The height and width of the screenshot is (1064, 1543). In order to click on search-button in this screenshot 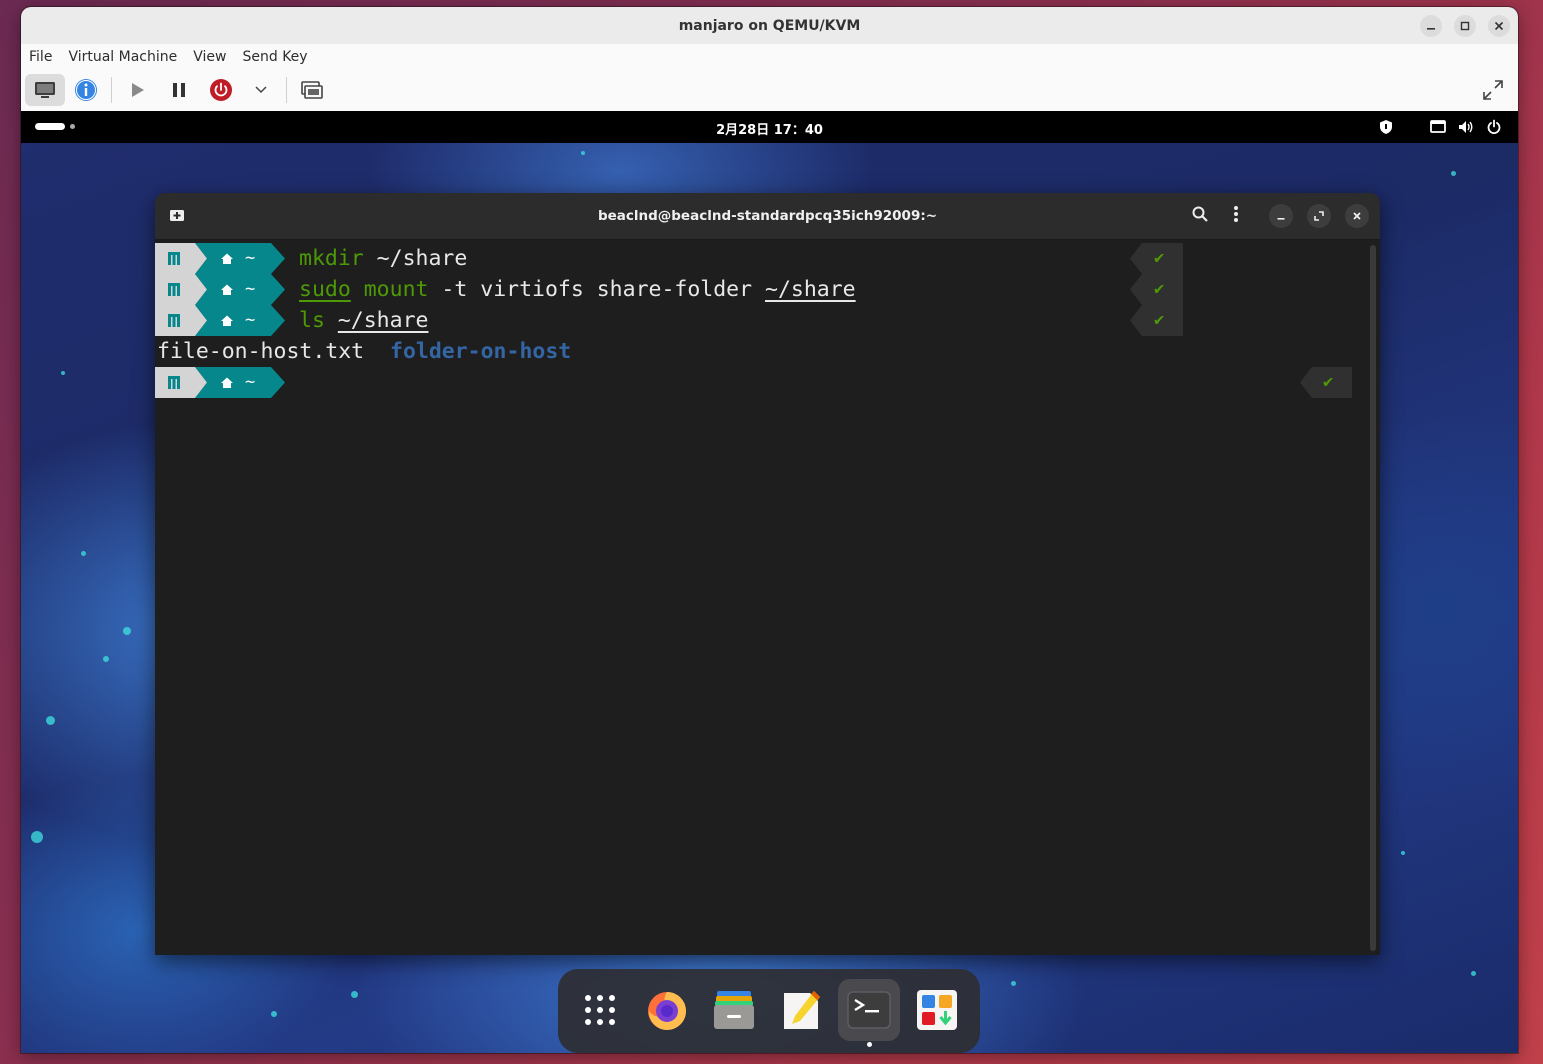, I will do `click(1200, 214)`.